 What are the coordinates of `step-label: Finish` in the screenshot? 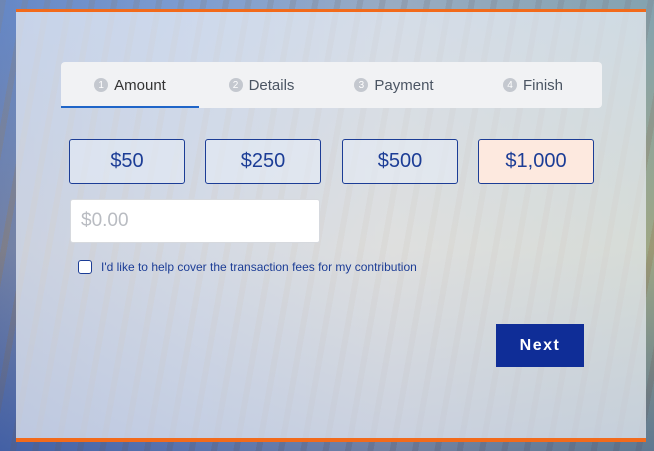 It's located at (542, 85).